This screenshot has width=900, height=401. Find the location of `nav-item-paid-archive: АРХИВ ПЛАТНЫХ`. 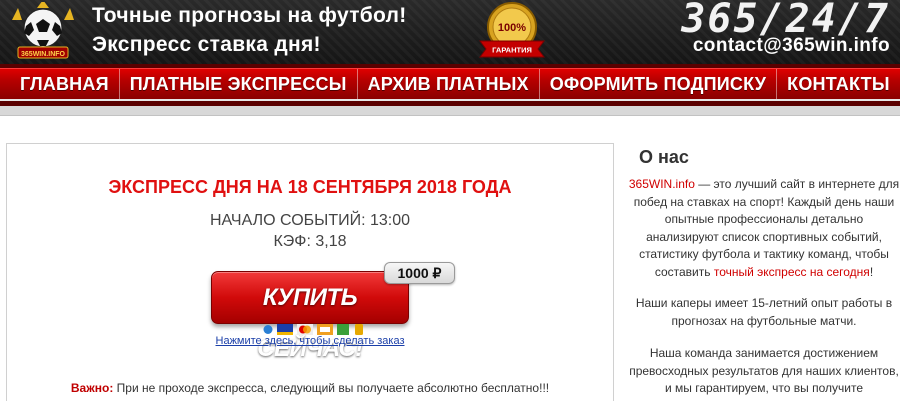

nav-item-paid-archive: АРХИВ ПЛАТНЫХ is located at coordinates (449, 84).